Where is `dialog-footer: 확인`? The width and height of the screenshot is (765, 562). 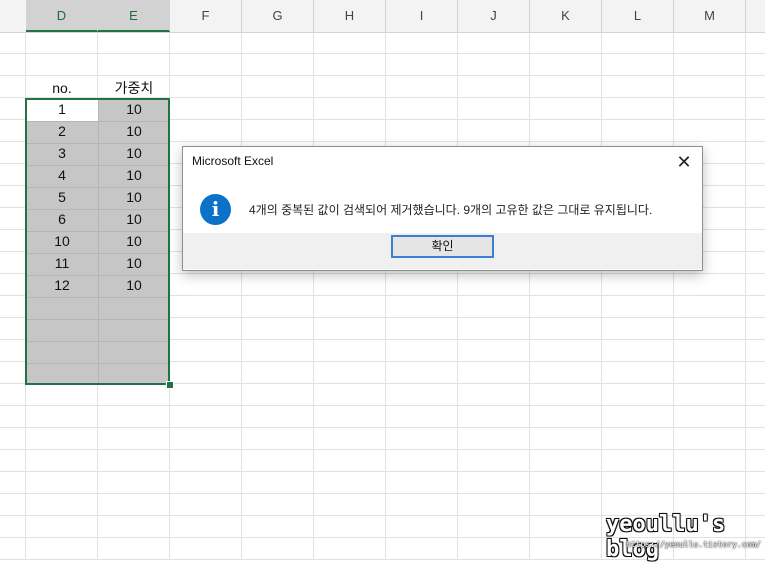
dialog-footer: 확인 is located at coordinates (442, 251).